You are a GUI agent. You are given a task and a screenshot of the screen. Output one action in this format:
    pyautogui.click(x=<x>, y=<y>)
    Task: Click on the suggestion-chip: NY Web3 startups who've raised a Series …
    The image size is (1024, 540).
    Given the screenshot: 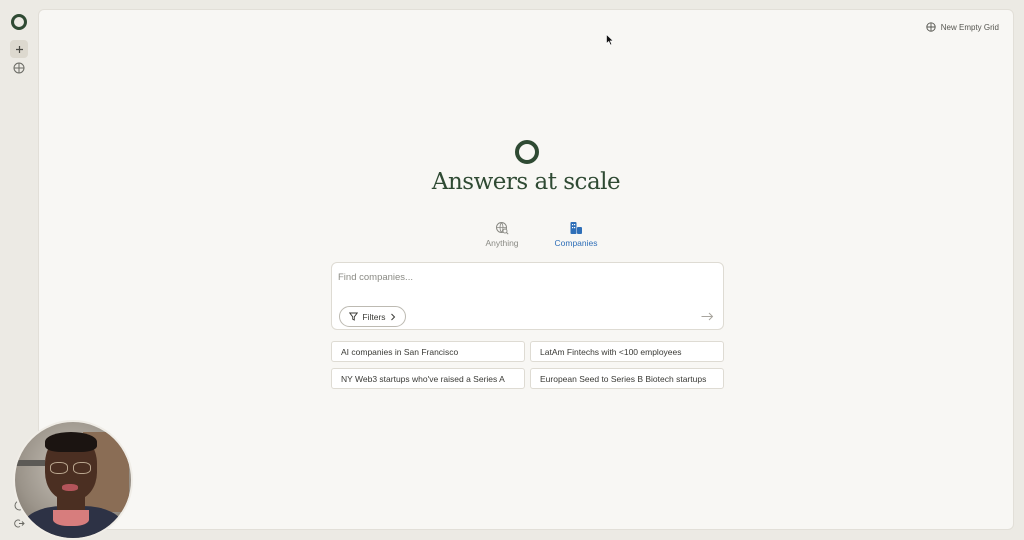 What is the action you would take?
    pyautogui.click(x=428, y=378)
    